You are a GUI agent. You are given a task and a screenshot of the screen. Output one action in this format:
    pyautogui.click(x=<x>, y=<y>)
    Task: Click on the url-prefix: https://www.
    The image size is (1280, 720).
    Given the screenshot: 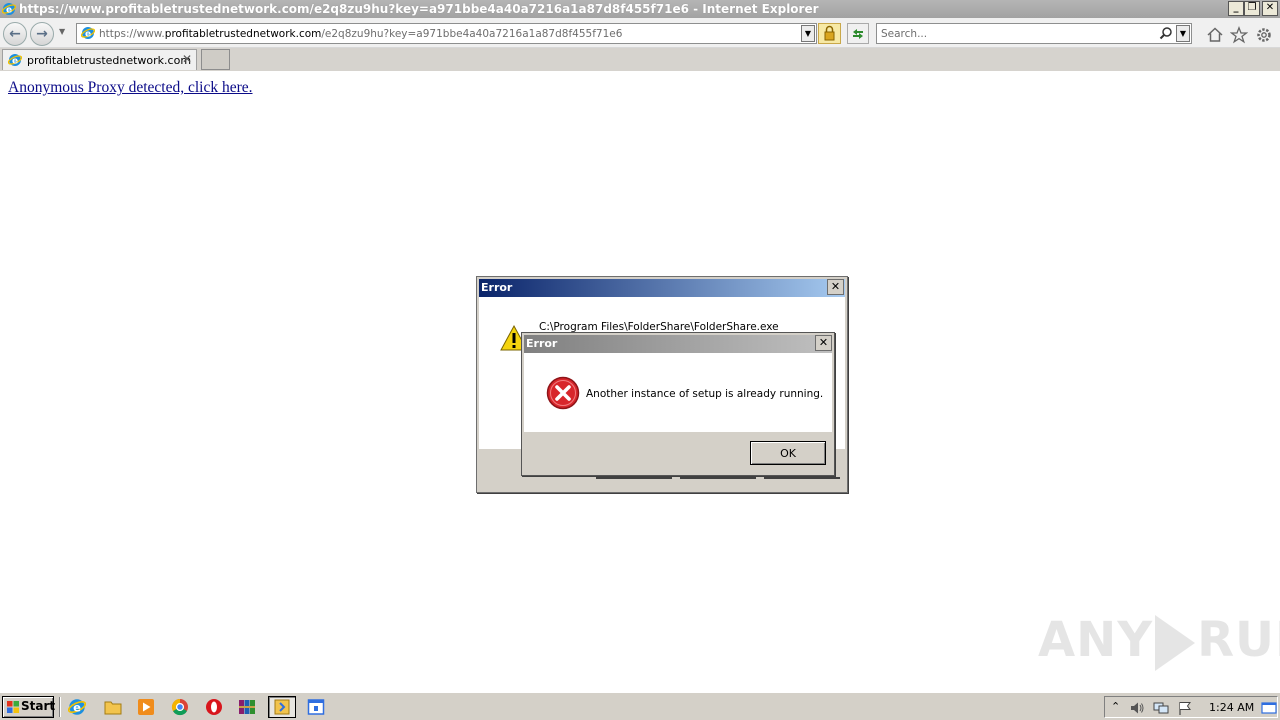 What is the action you would take?
    pyautogui.click(x=132, y=34)
    